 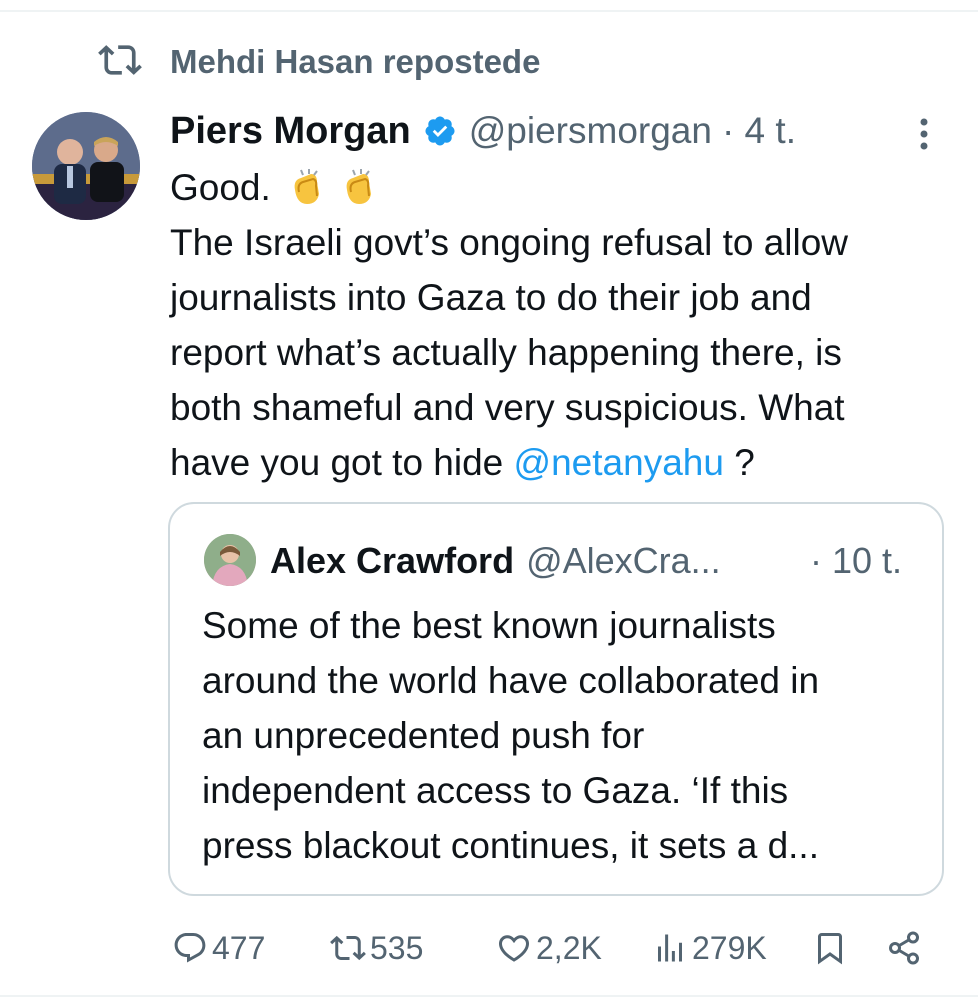 What do you see at coordinates (729, 947) in the screenshot?
I see `views-count: 279K` at bounding box center [729, 947].